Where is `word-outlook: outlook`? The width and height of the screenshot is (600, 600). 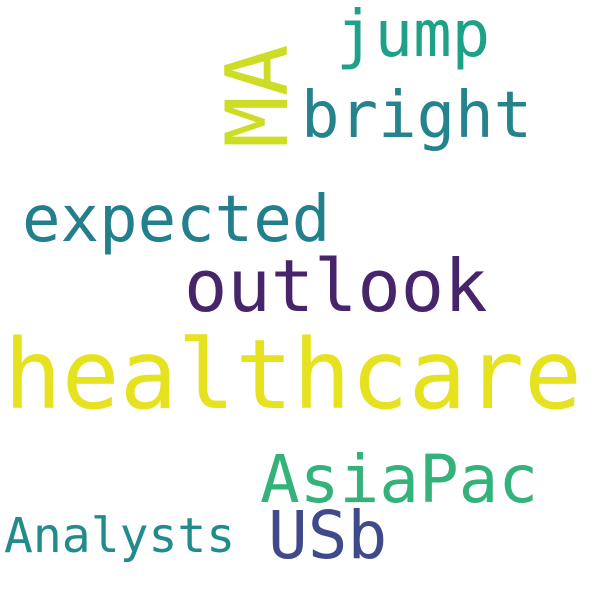 word-outlook: outlook is located at coordinates (336, 286).